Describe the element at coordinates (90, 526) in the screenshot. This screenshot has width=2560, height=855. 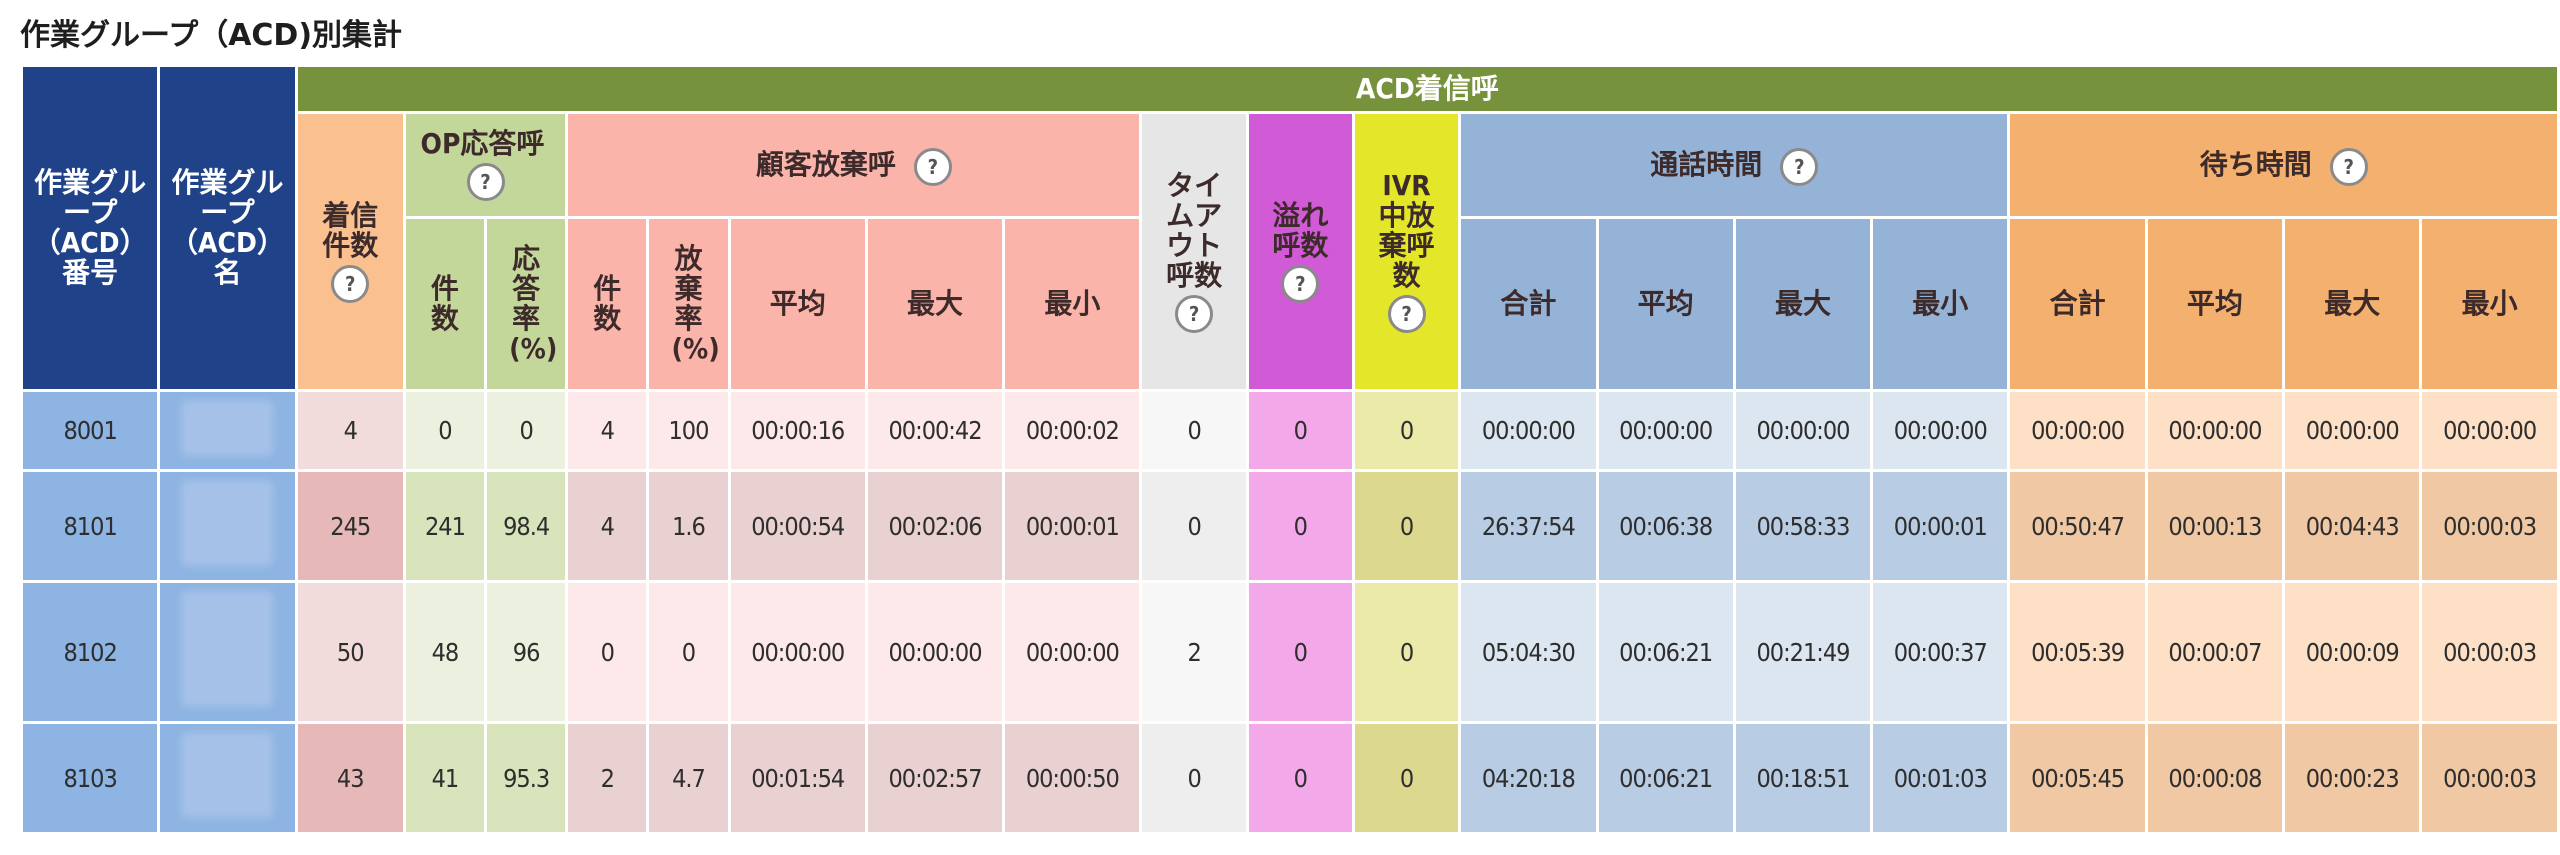
I see `cell-group-no: 8101` at that location.